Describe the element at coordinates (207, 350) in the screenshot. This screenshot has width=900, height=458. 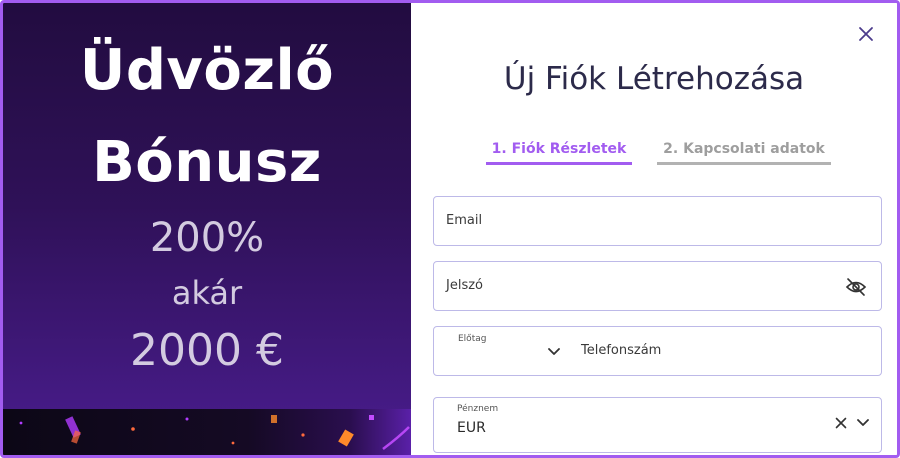
I see `promo-amount: 2000 €` at that location.